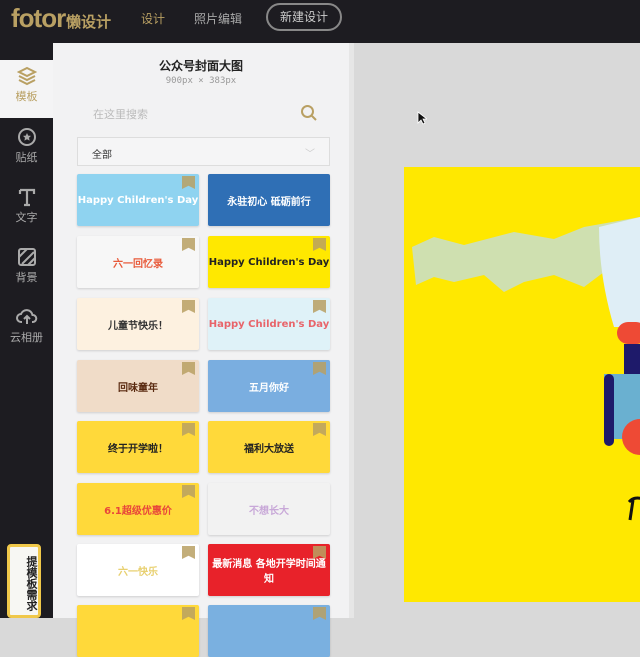 The height and width of the screenshot is (657, 640). I want to click on sidebar-item-background: 背景, so click(26, 270).